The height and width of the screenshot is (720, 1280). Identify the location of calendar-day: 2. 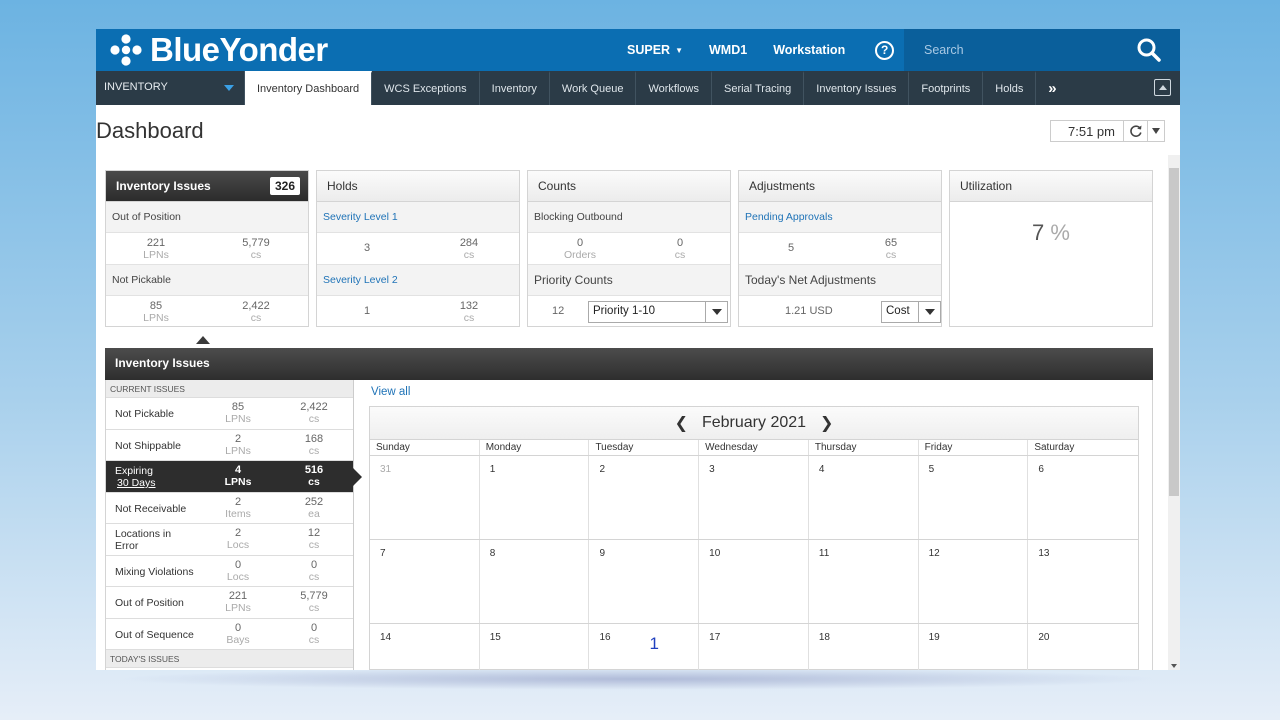
(644, 497).